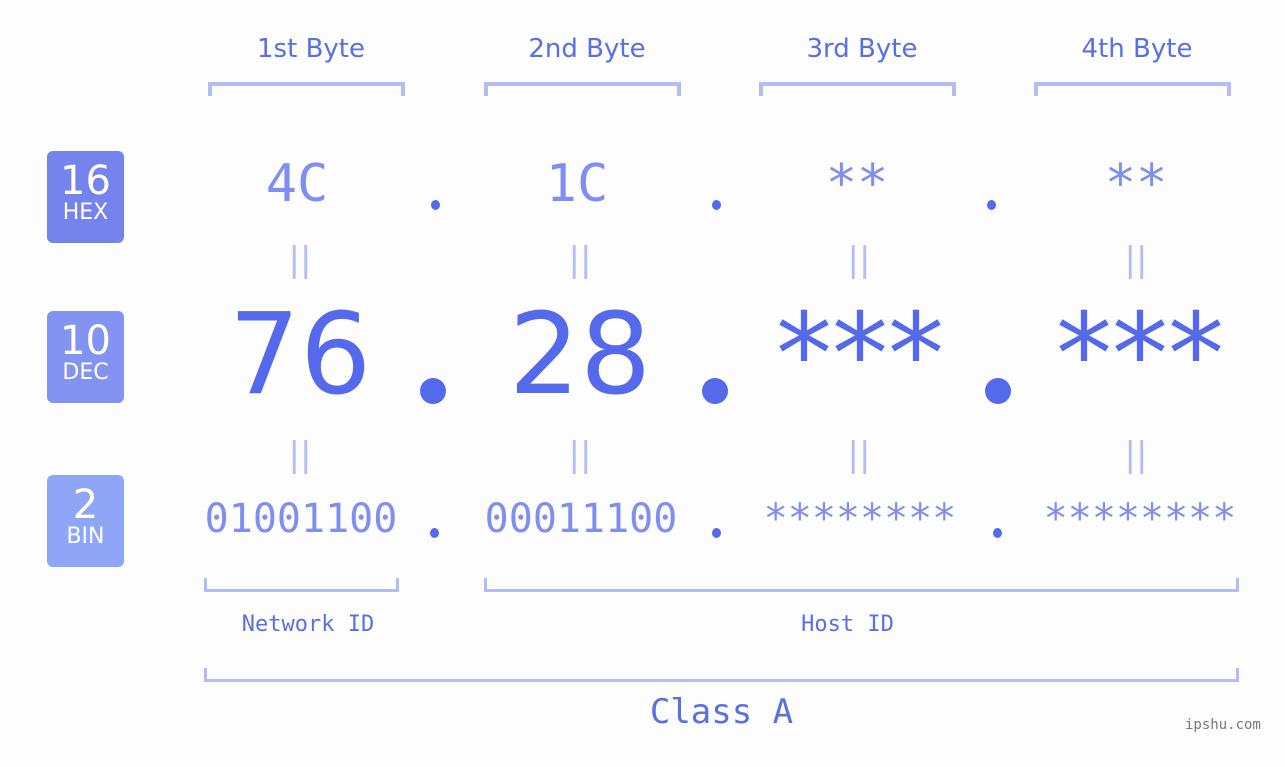 This screenshot has width=1285, height=767. What do you see at coordinates (1140, 519) in the screenshot?
I see `bin-byte-4: ********` at bounding box center [1140, 519].